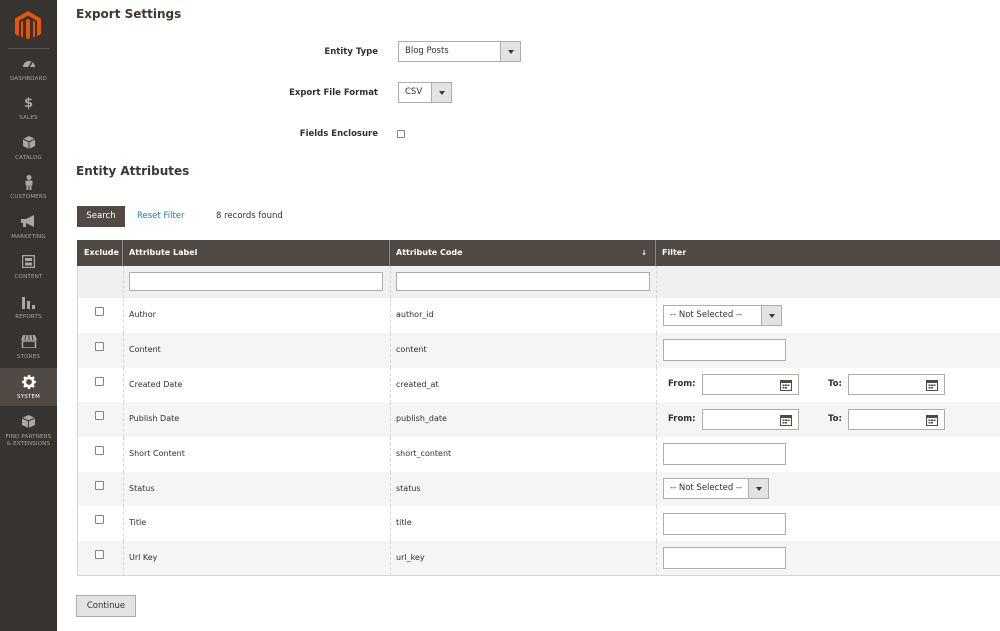 This screenshot has width=1000, height=631. Describe the element at coordinates (28, 48) in the screenshot. I see `sidebar-divider` at that location.